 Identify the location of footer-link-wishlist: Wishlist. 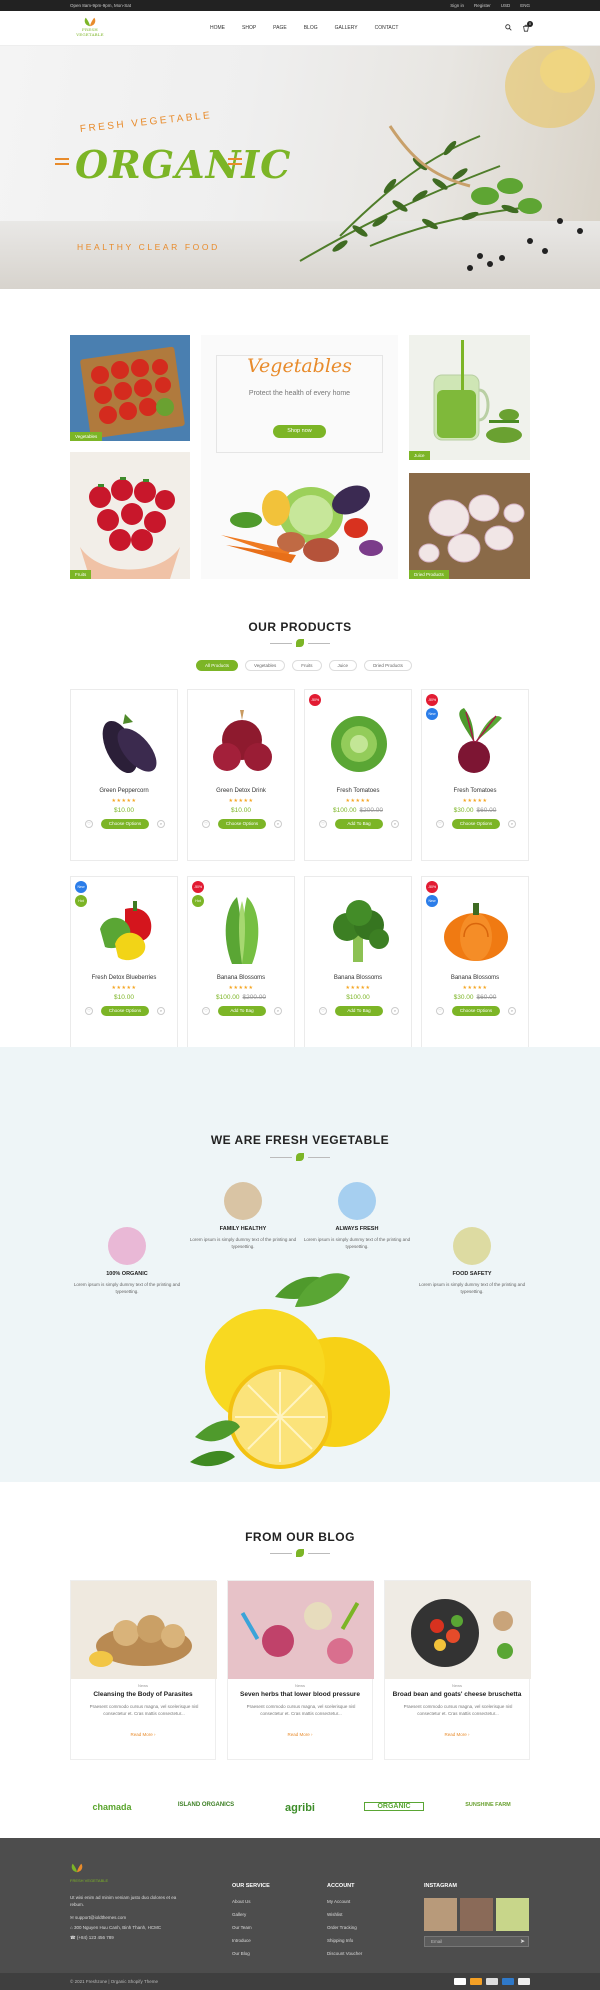
(344, 1914).